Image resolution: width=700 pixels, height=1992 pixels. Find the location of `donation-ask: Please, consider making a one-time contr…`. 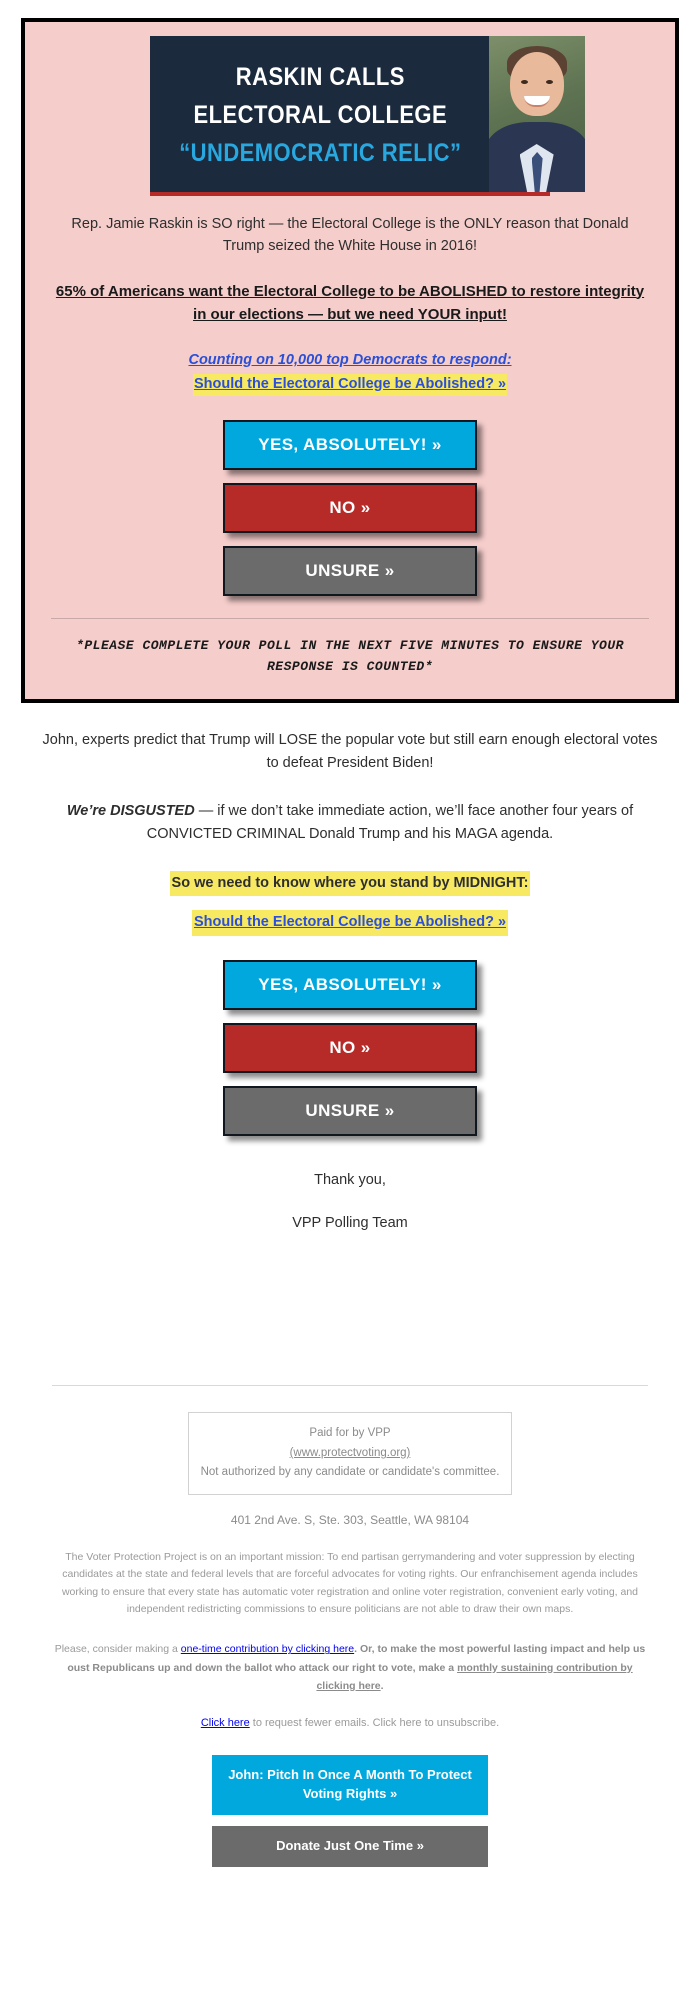

donation-ask: Please, consider making a one-time contr… is located at coordinates (350, 1667).